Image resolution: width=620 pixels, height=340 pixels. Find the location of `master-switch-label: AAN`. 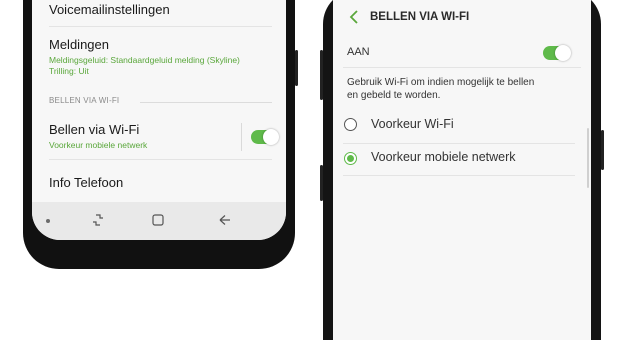

master-switch-label: AAN is located at coordinates (358, 52).